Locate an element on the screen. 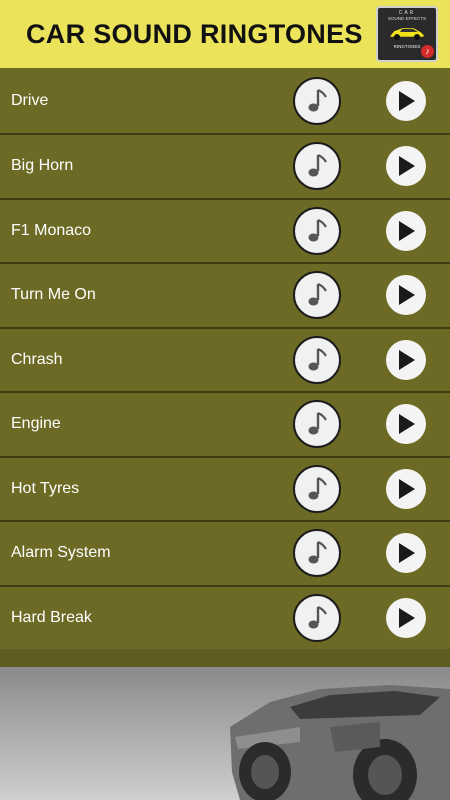 This screenshot has width=450, height=800. sports-car-silhouette-icon is located at coordinates (340, 742).